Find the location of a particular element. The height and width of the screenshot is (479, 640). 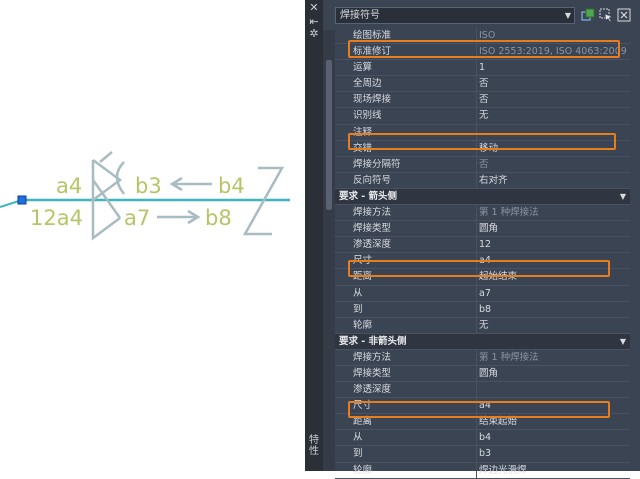

property-row: 反向符号 右对齐 is located at coordinates (482, 180).